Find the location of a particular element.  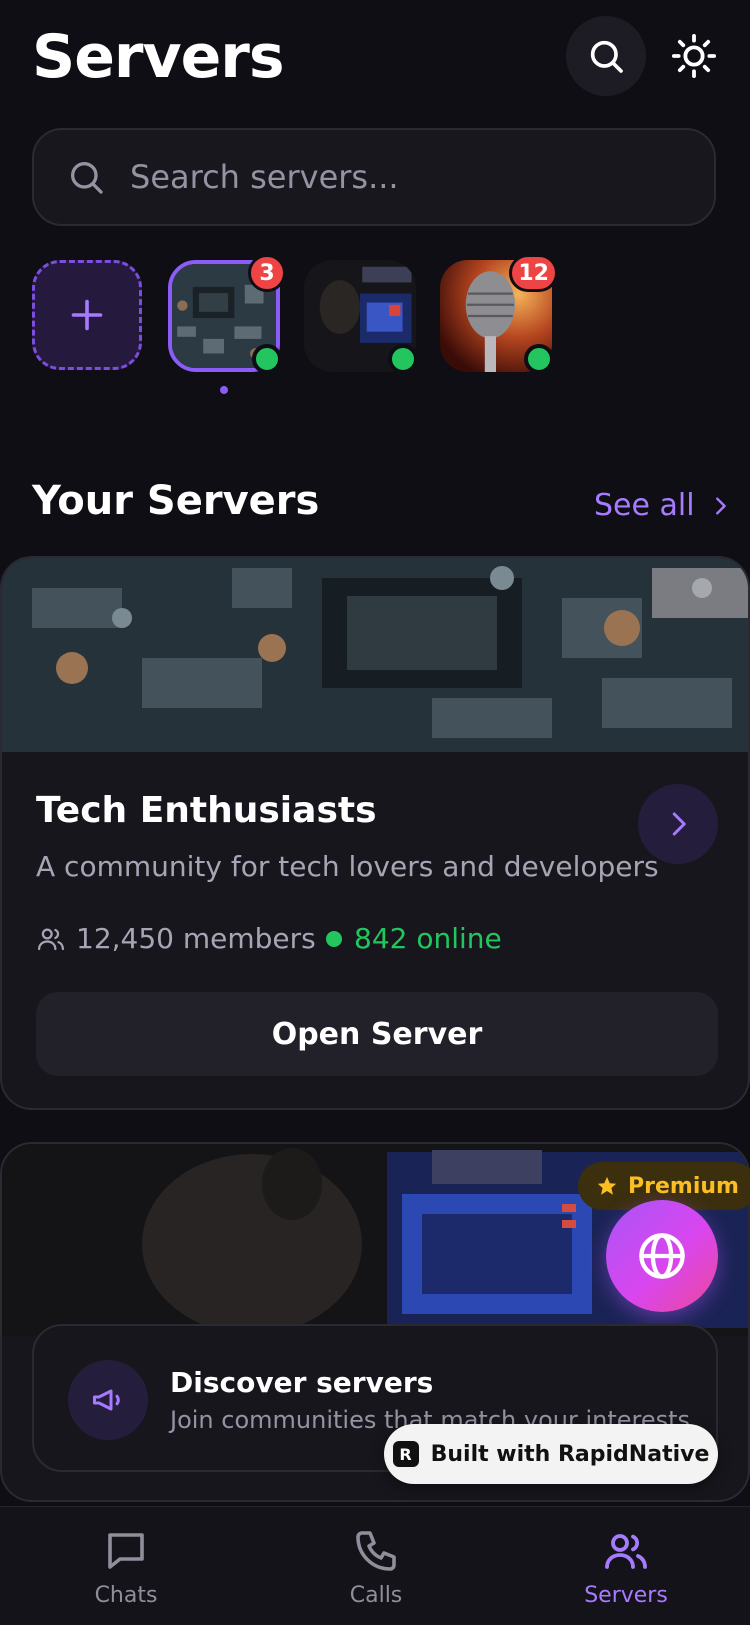

megaphone-icon-badge is located at coordinates (108, 1400).